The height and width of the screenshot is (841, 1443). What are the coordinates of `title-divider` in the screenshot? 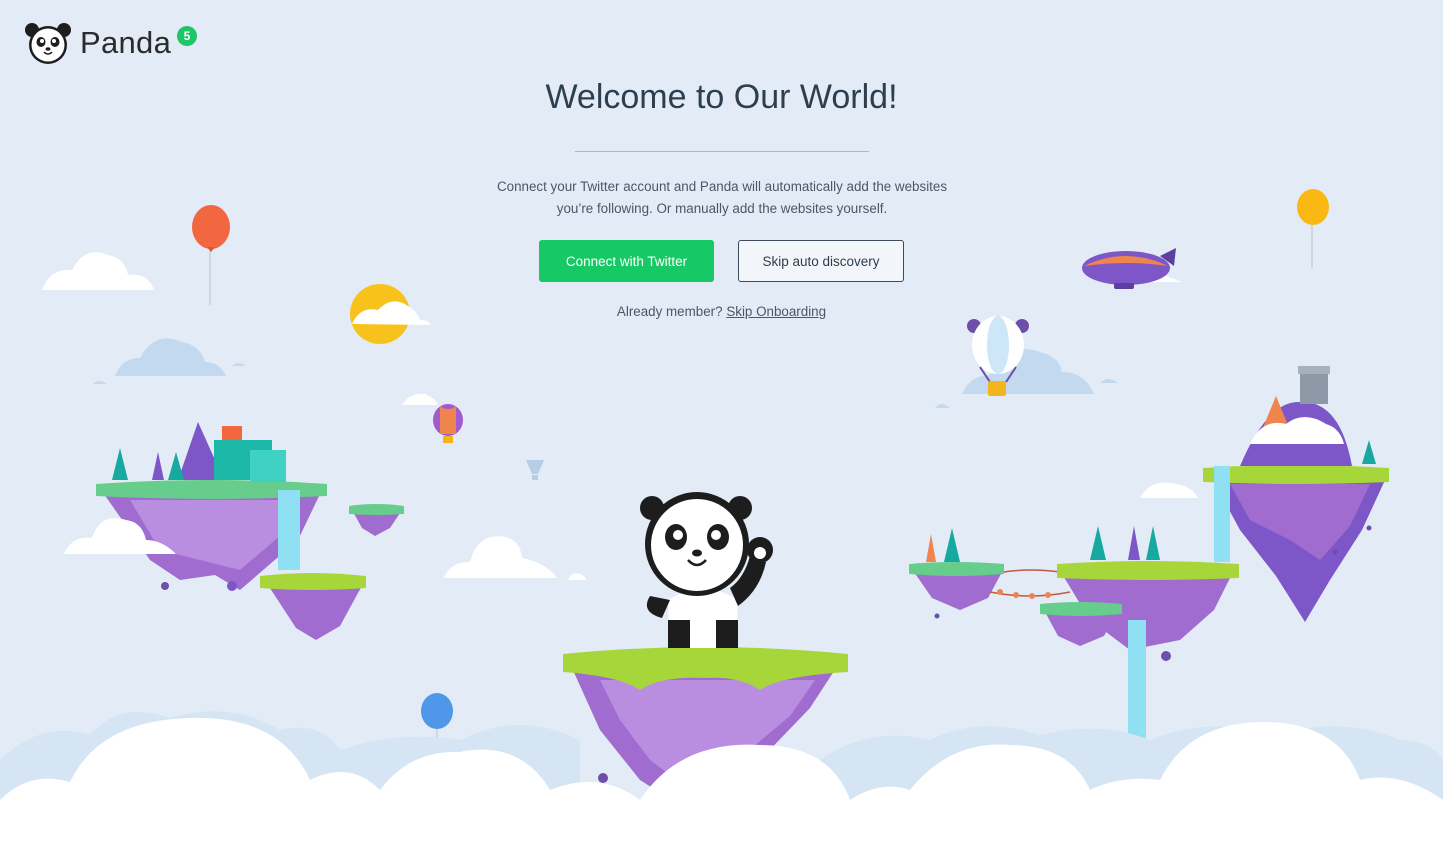 It's located at (722, 151).